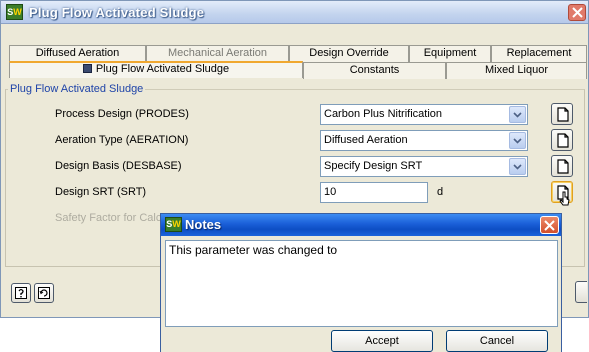 This screenshot has height=352, width=589. Describe the element at coordinates (330, 192) in the screenshot. I see `input-value: 10` at that location.